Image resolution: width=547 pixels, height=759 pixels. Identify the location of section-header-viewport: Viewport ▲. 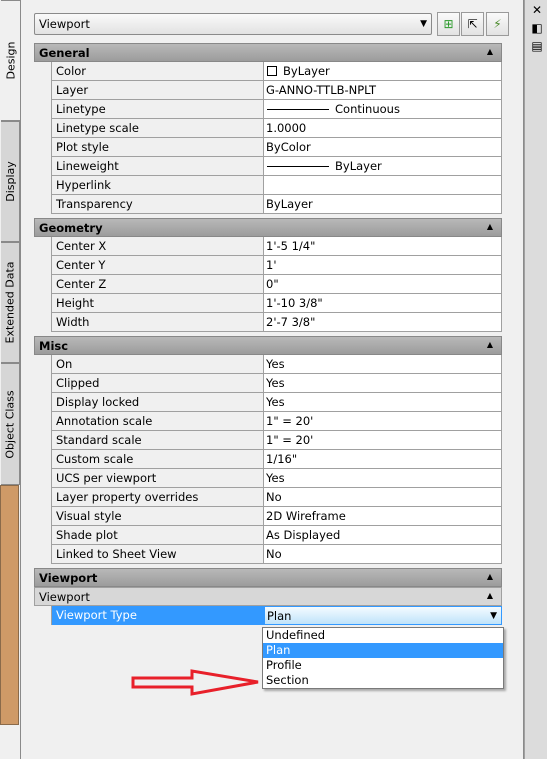
(268, 577).